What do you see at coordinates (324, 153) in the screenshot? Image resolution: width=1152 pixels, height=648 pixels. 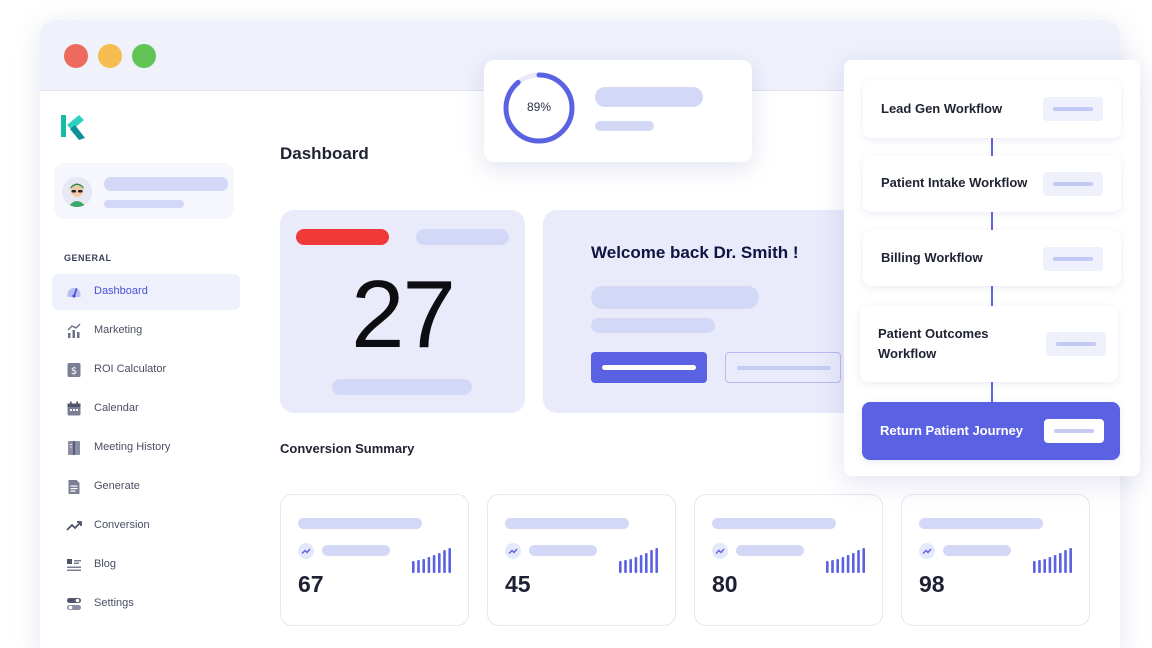 I see `page-title: Dashboard` at bounding box center [324, 153].